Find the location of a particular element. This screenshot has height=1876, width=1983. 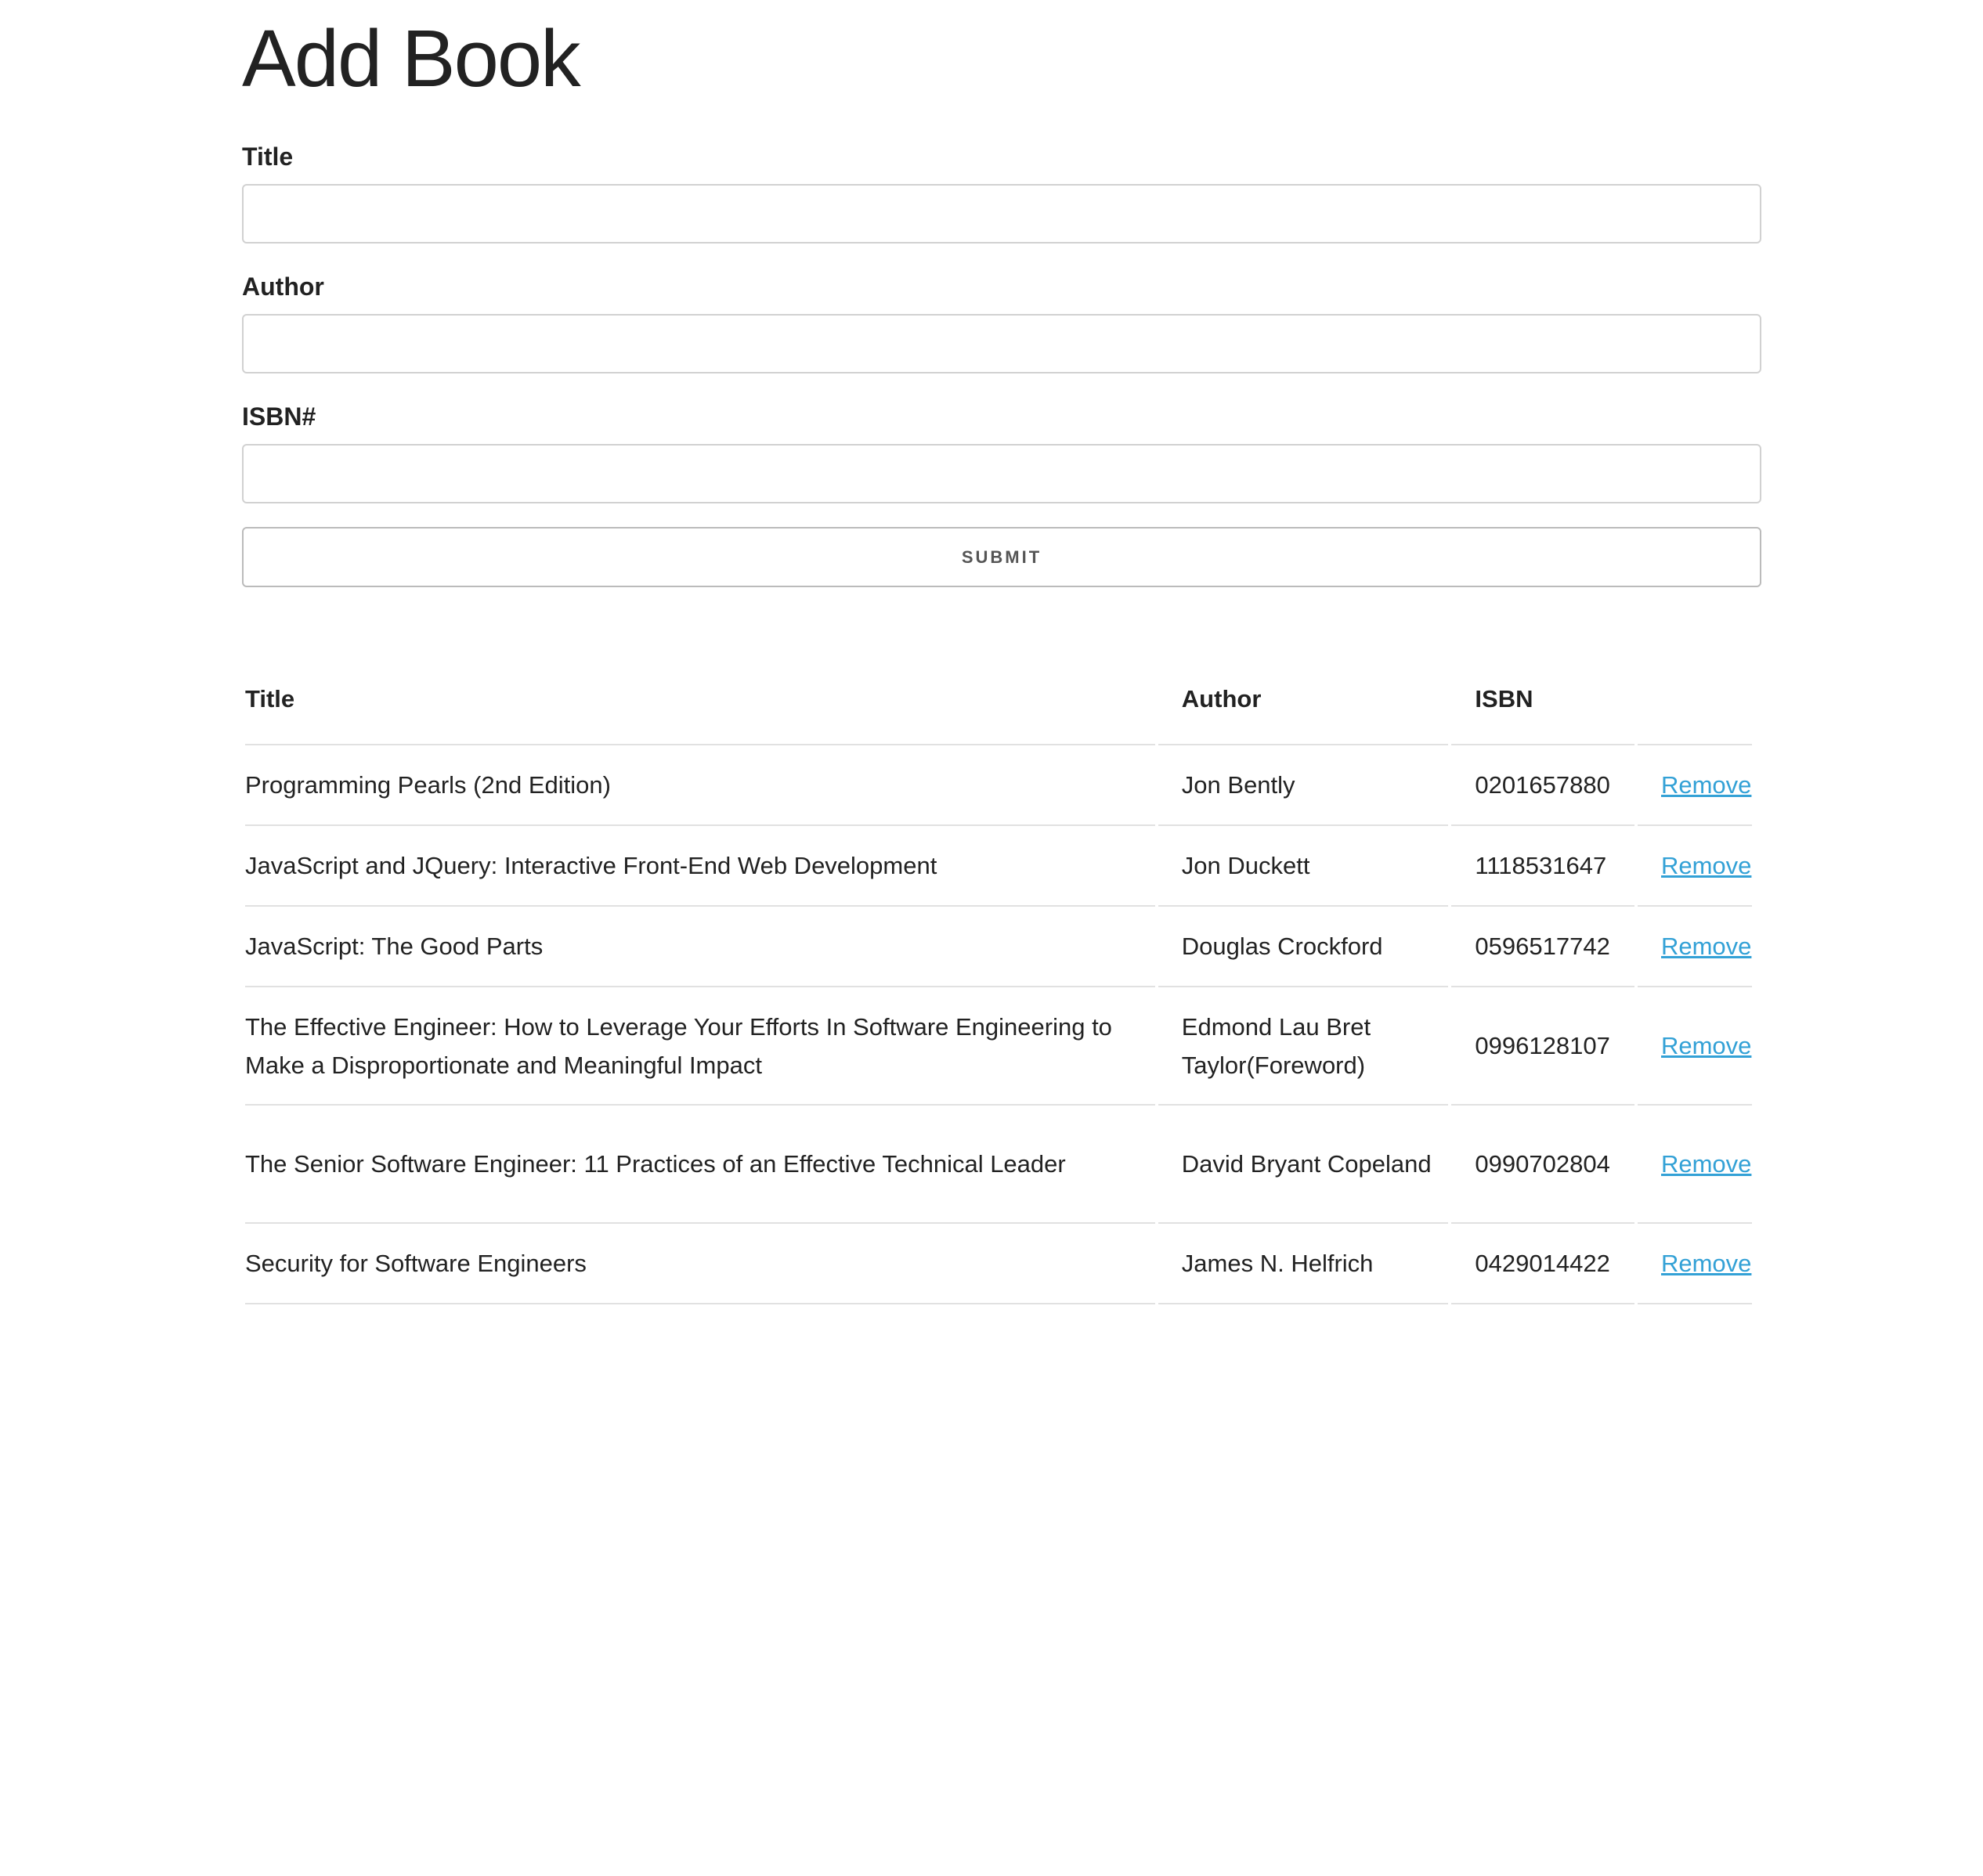

book-isbn-cell: 0596517742 is located at coordinates (1542, 947).